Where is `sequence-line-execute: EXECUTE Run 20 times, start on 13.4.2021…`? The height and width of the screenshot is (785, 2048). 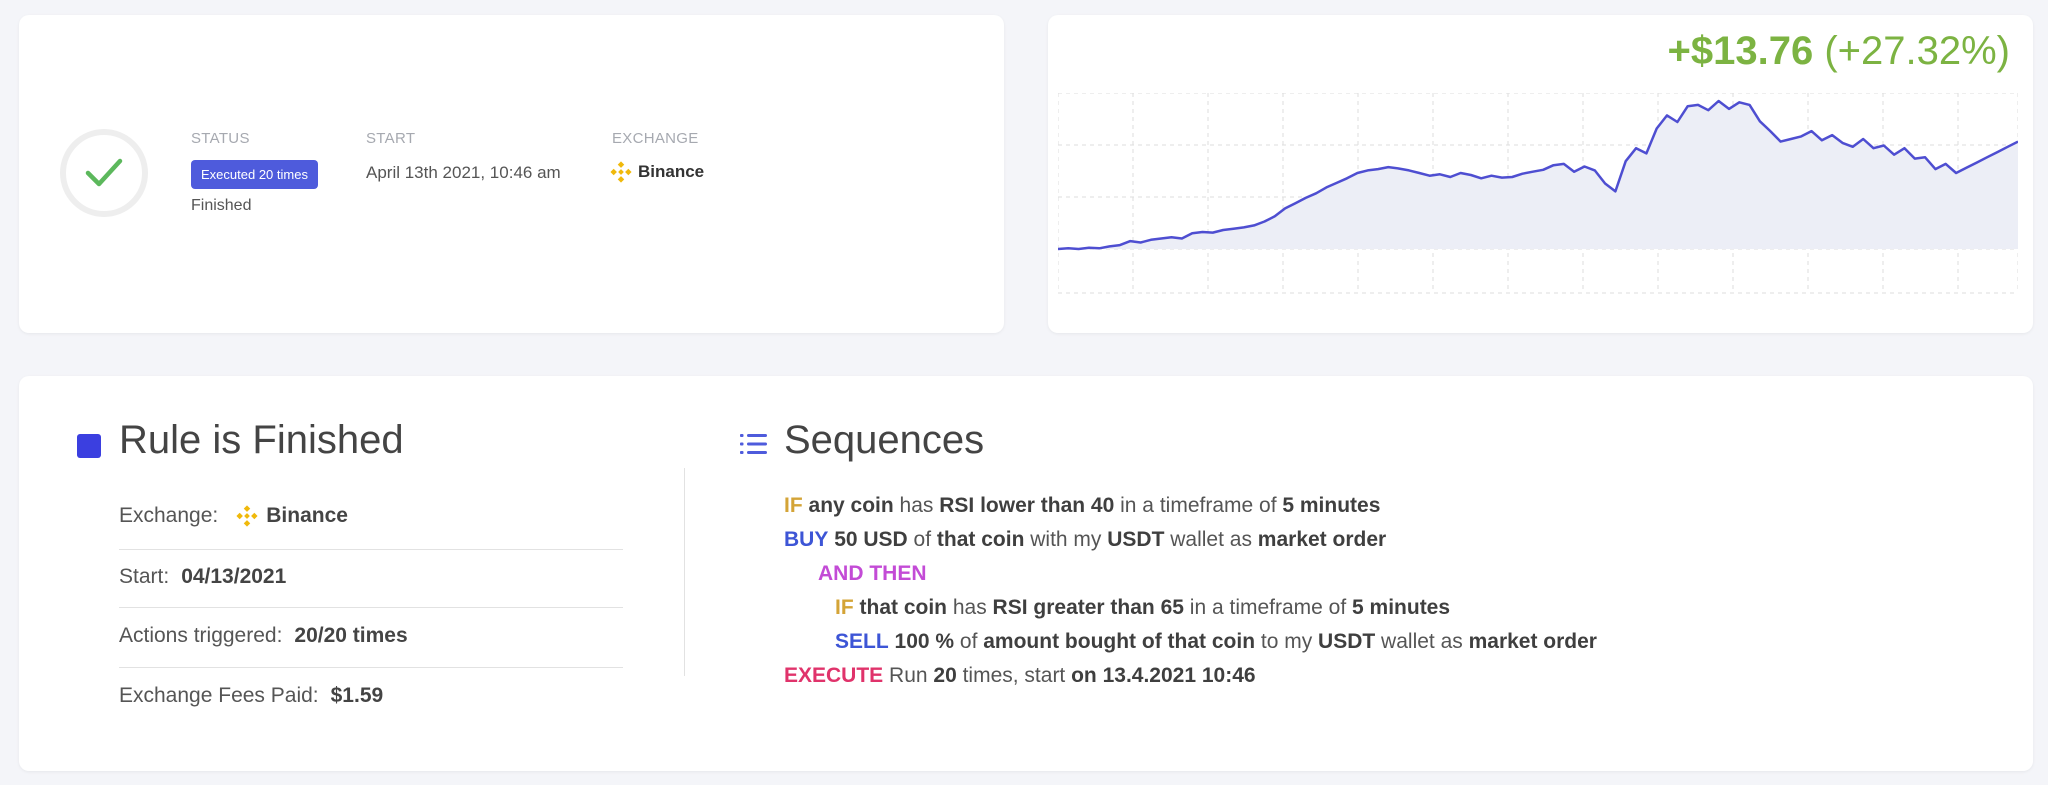 sequence-line-execute: EXECUTE Run 20 times, start on 13.4.2021… is located at coordinates (1020, 676).